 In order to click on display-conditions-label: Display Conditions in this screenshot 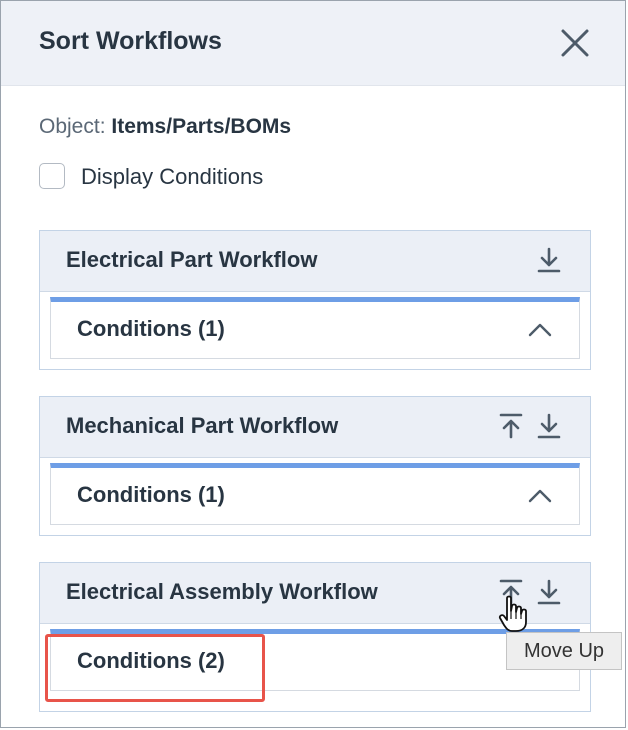, I will do `click(172, 176)`.